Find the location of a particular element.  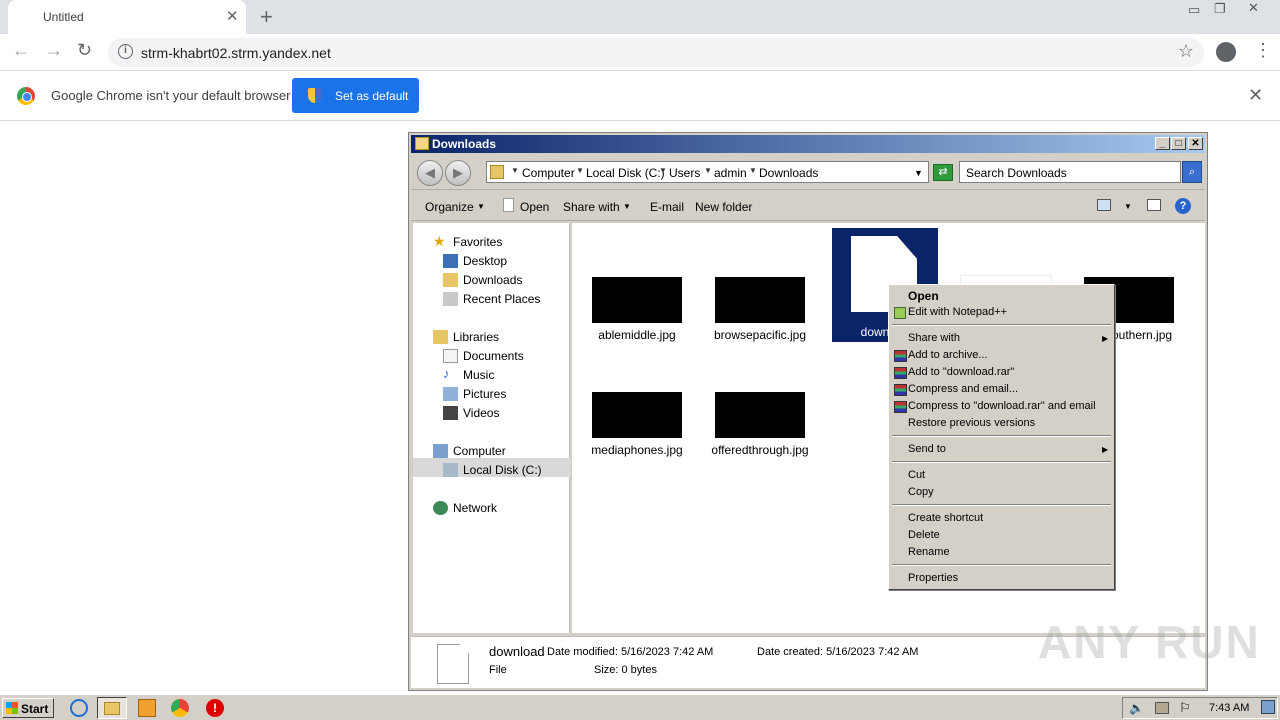

address-dropdown-icon: ▼ is located at coordinates (918, 173).